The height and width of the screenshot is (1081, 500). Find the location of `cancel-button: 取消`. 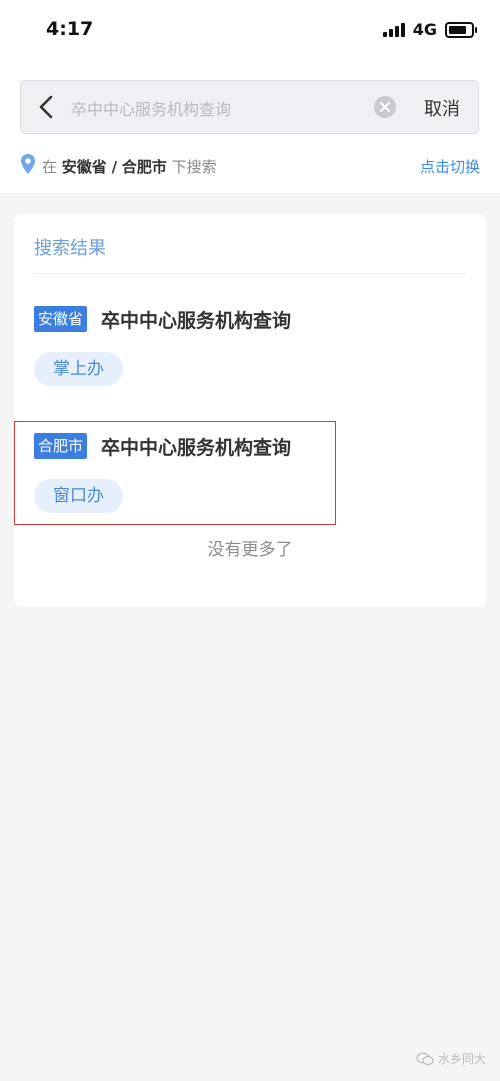

cancel-button: 取消 is located at coordinates (442, 108).